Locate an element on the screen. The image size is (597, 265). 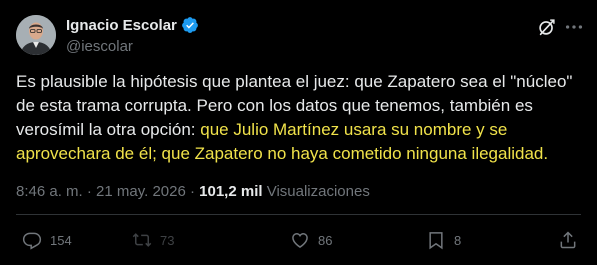
tweet-timestamp: 8:46 a. m. · 21 may. 2026 · is located at coordinates (107, 191).